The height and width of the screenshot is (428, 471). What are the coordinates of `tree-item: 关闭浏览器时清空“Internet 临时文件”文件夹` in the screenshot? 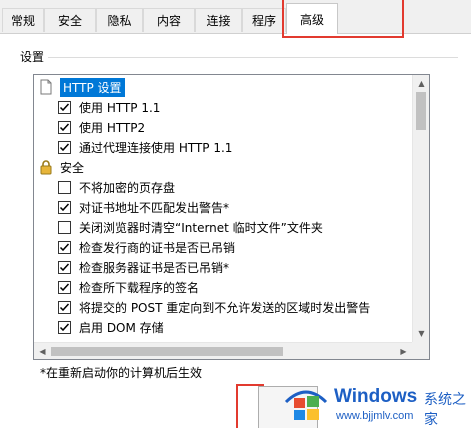 It's located at (223, 227).